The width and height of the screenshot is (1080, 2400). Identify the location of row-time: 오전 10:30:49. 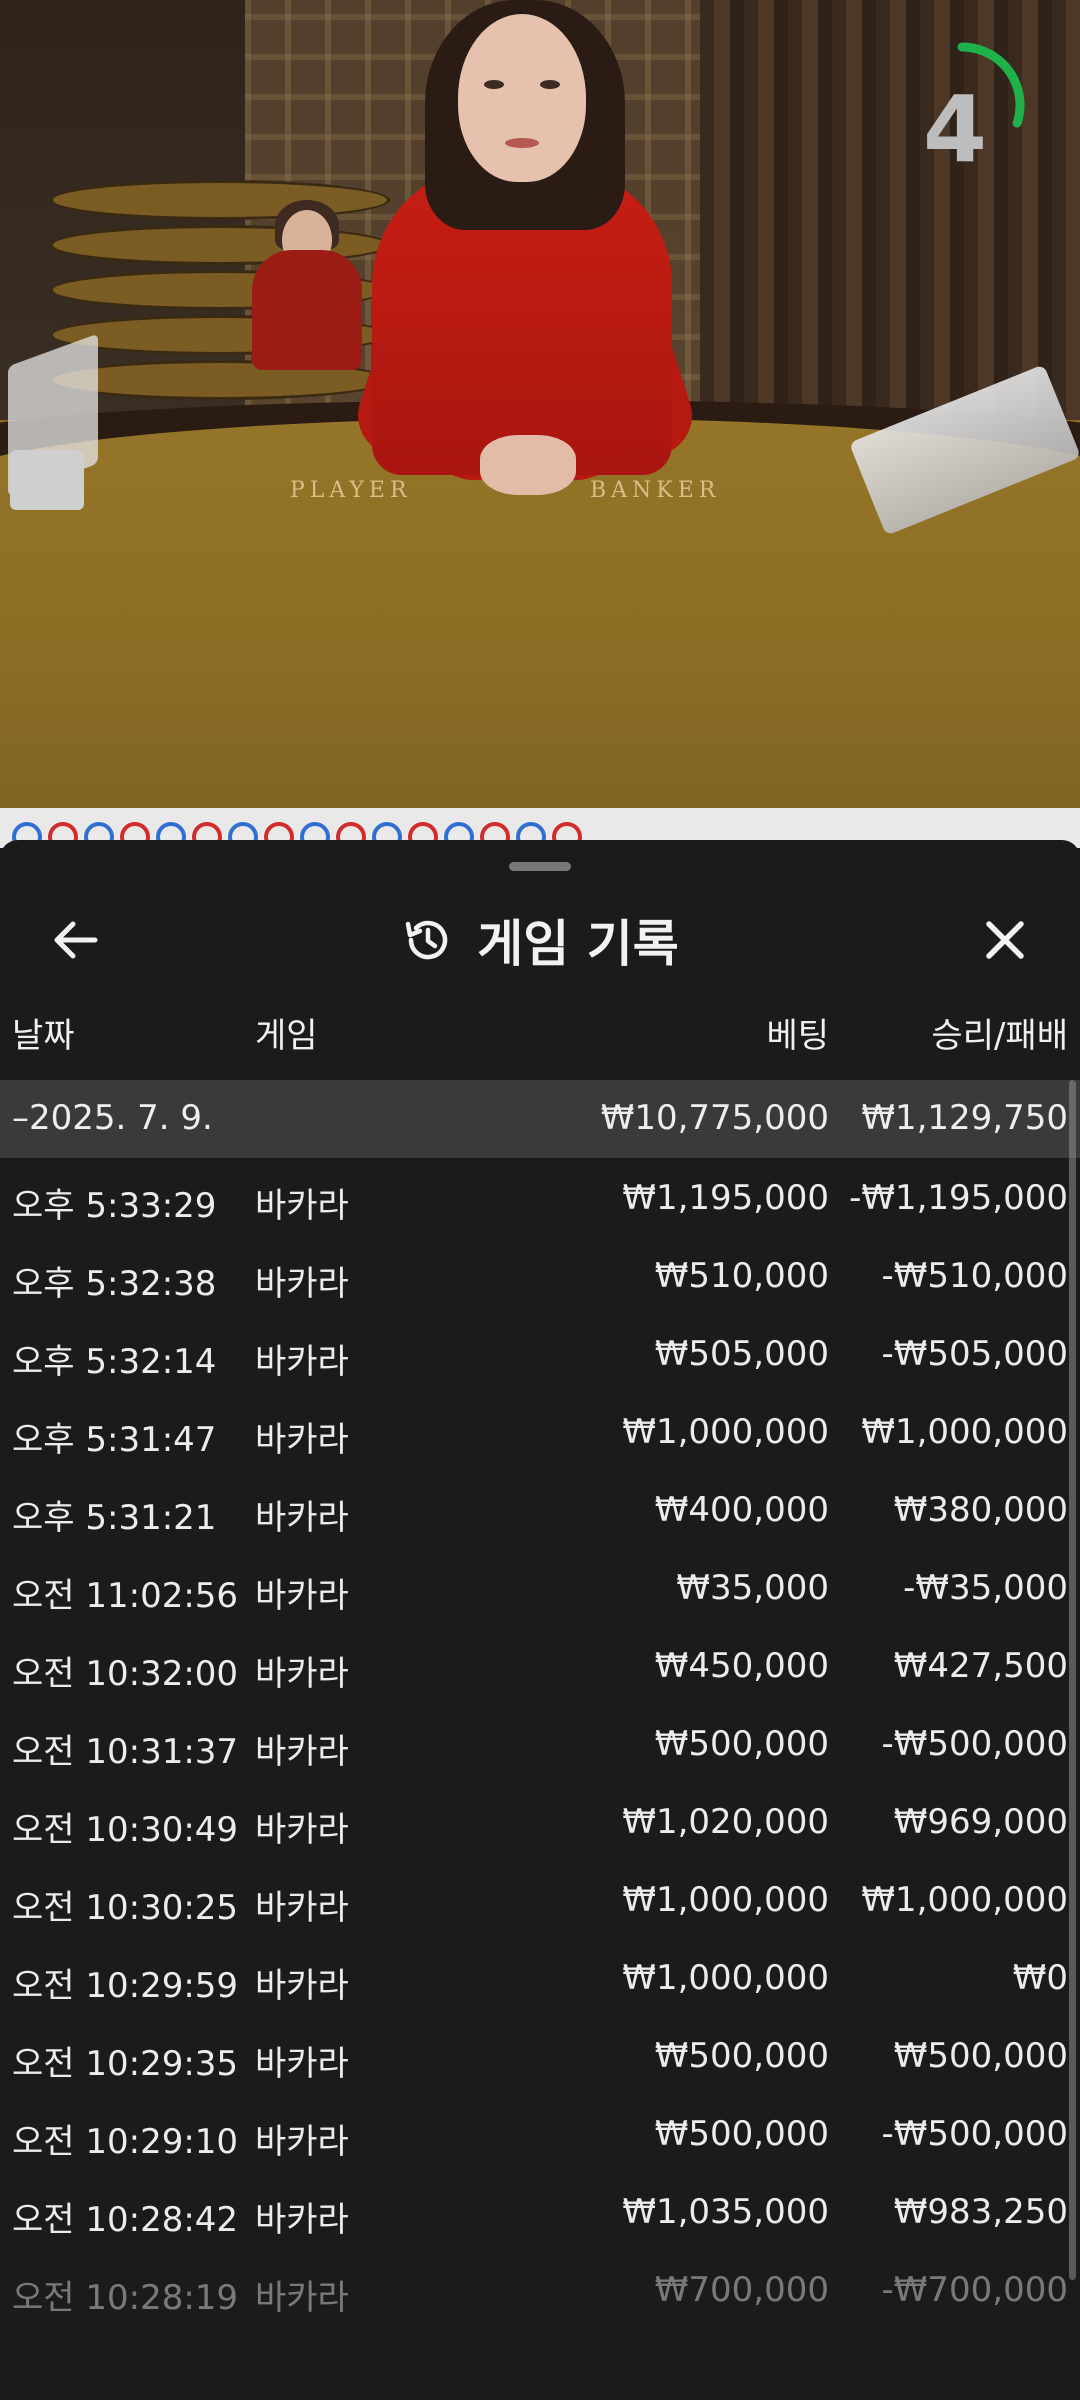
(125, 1830).